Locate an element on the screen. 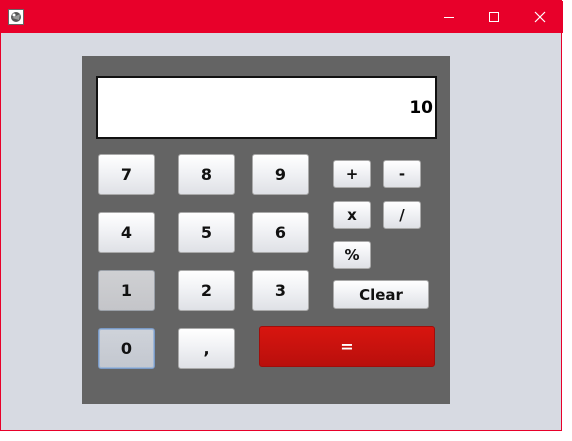 The image size is (572, 441). digit-2-button: 2 is located at coordinates (206, 290).